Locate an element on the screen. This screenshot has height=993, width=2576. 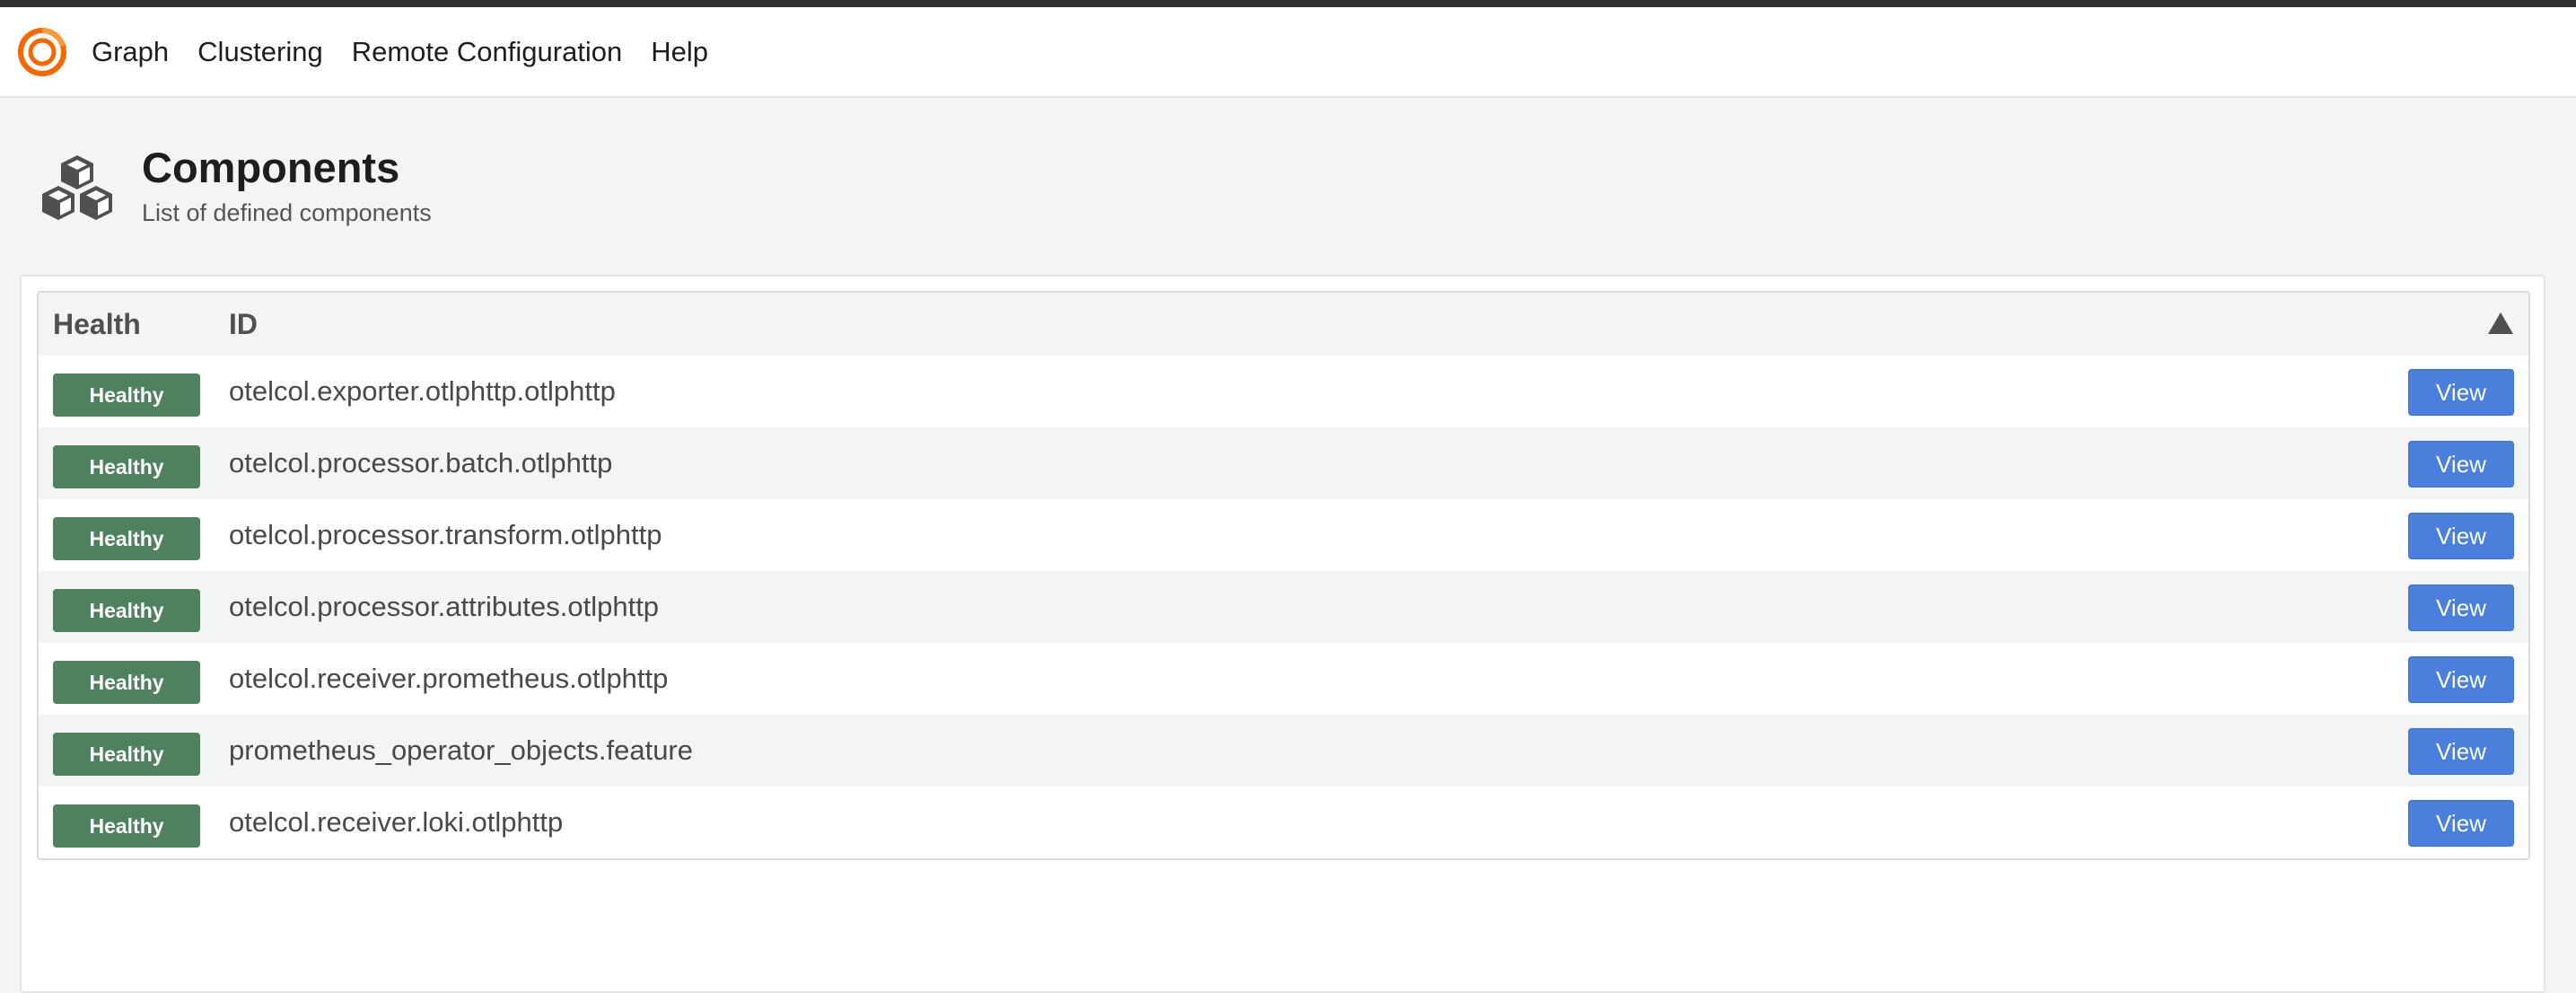
component-id: otelcol.processor.batch.otlphttp is located at coordinates (421, 463).